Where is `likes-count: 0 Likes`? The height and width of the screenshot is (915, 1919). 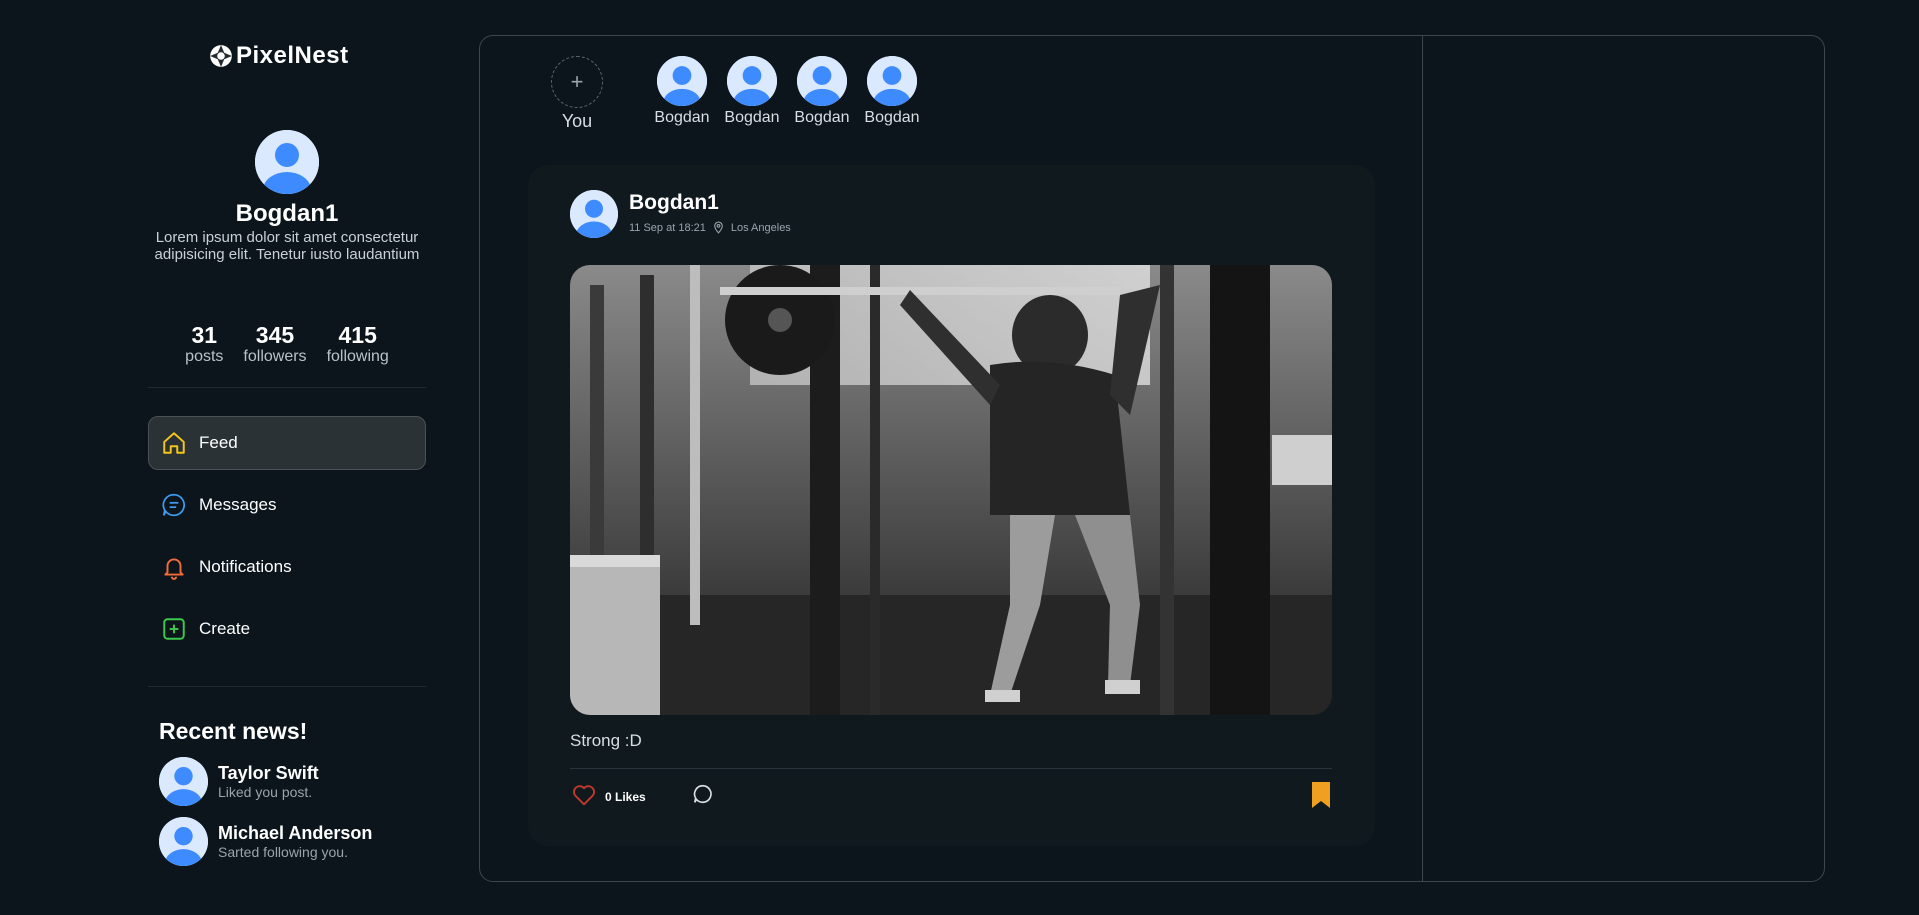
likes-count: 0 Likes is located at coordinates (625, 797).